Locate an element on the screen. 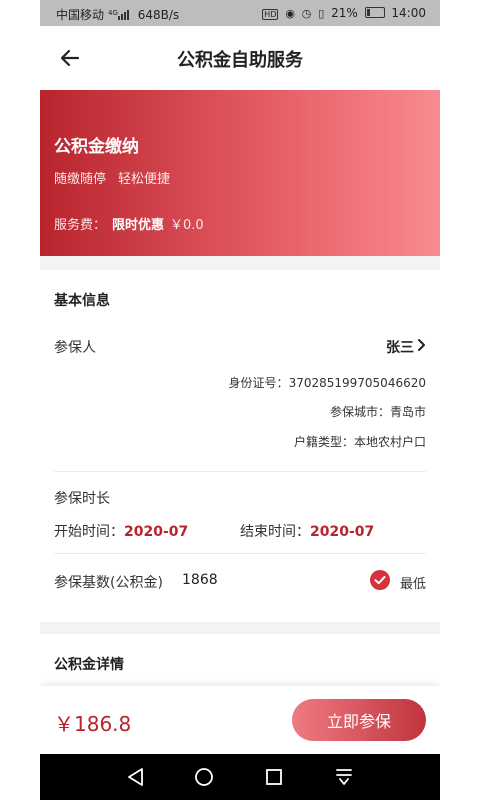  status-left: 中国移动 4G 648B/s is located at coordinates (119, 14).